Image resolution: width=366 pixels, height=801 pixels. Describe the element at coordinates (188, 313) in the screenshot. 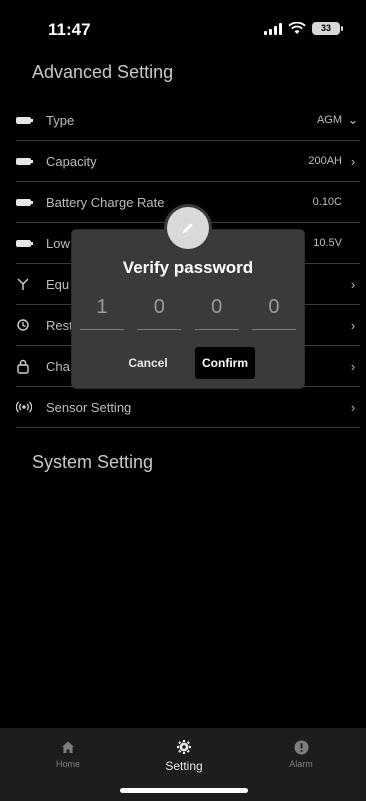

I see `password-digits: 1 0 0 0` at that location.